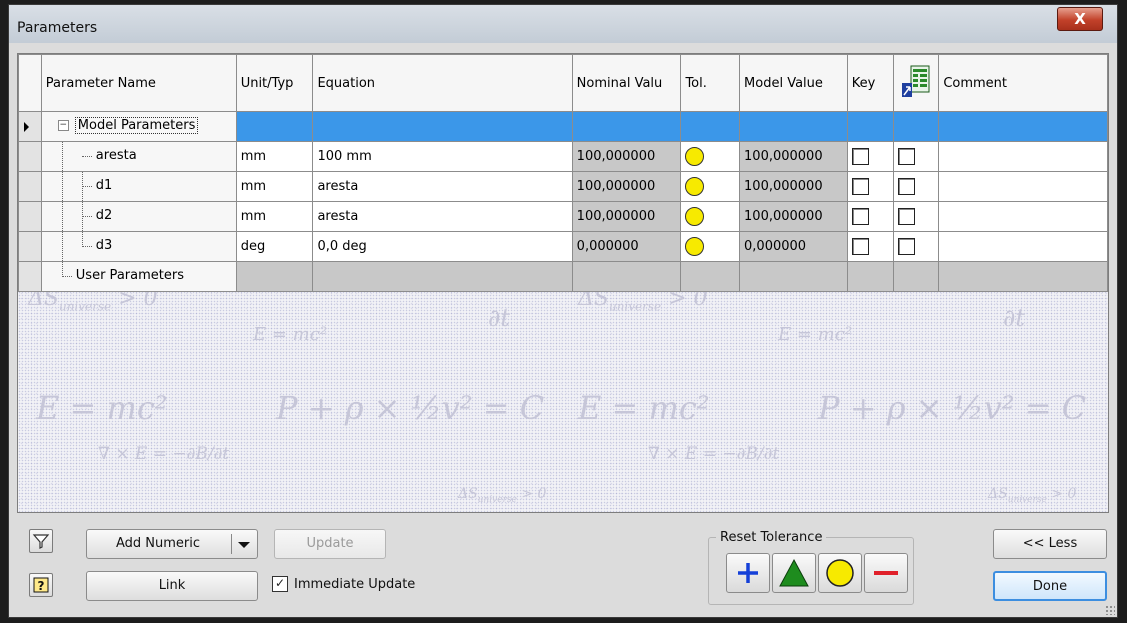 The width and height of the screenshot is (1127, 623). Describe the element at coordinates (626, 83) in the screenshot. I see `column-header-nominal-value: Nominal Valu` at that location.